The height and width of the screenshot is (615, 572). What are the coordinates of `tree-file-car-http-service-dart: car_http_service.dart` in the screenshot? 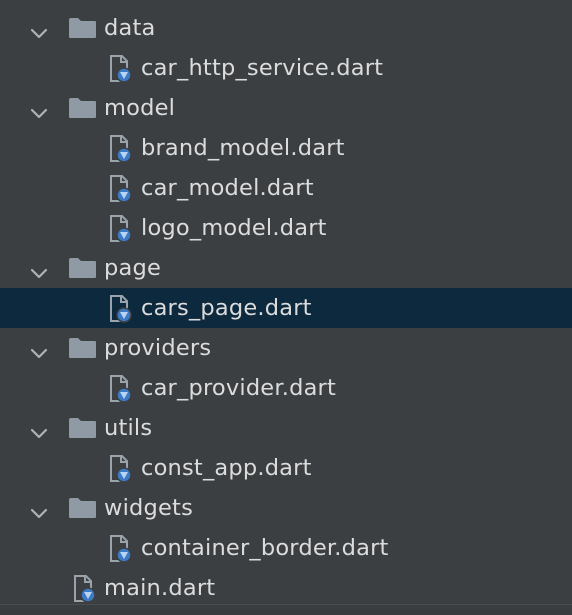 It's located at (286, 68).